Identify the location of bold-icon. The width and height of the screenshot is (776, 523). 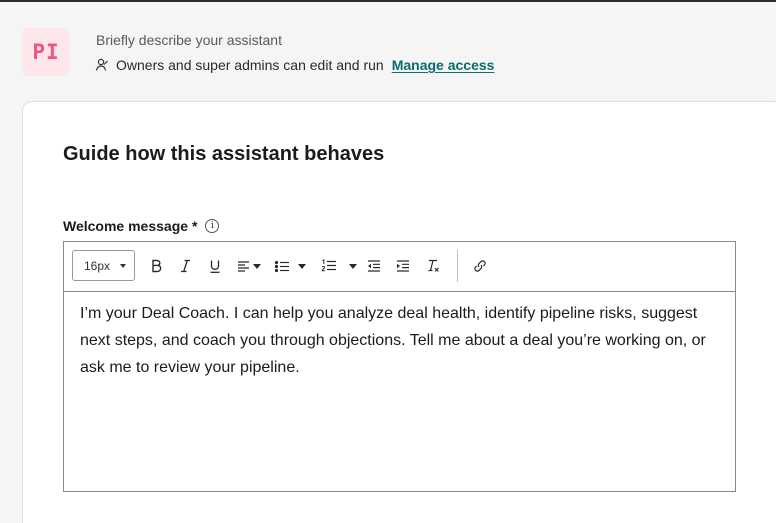
(156, 266).